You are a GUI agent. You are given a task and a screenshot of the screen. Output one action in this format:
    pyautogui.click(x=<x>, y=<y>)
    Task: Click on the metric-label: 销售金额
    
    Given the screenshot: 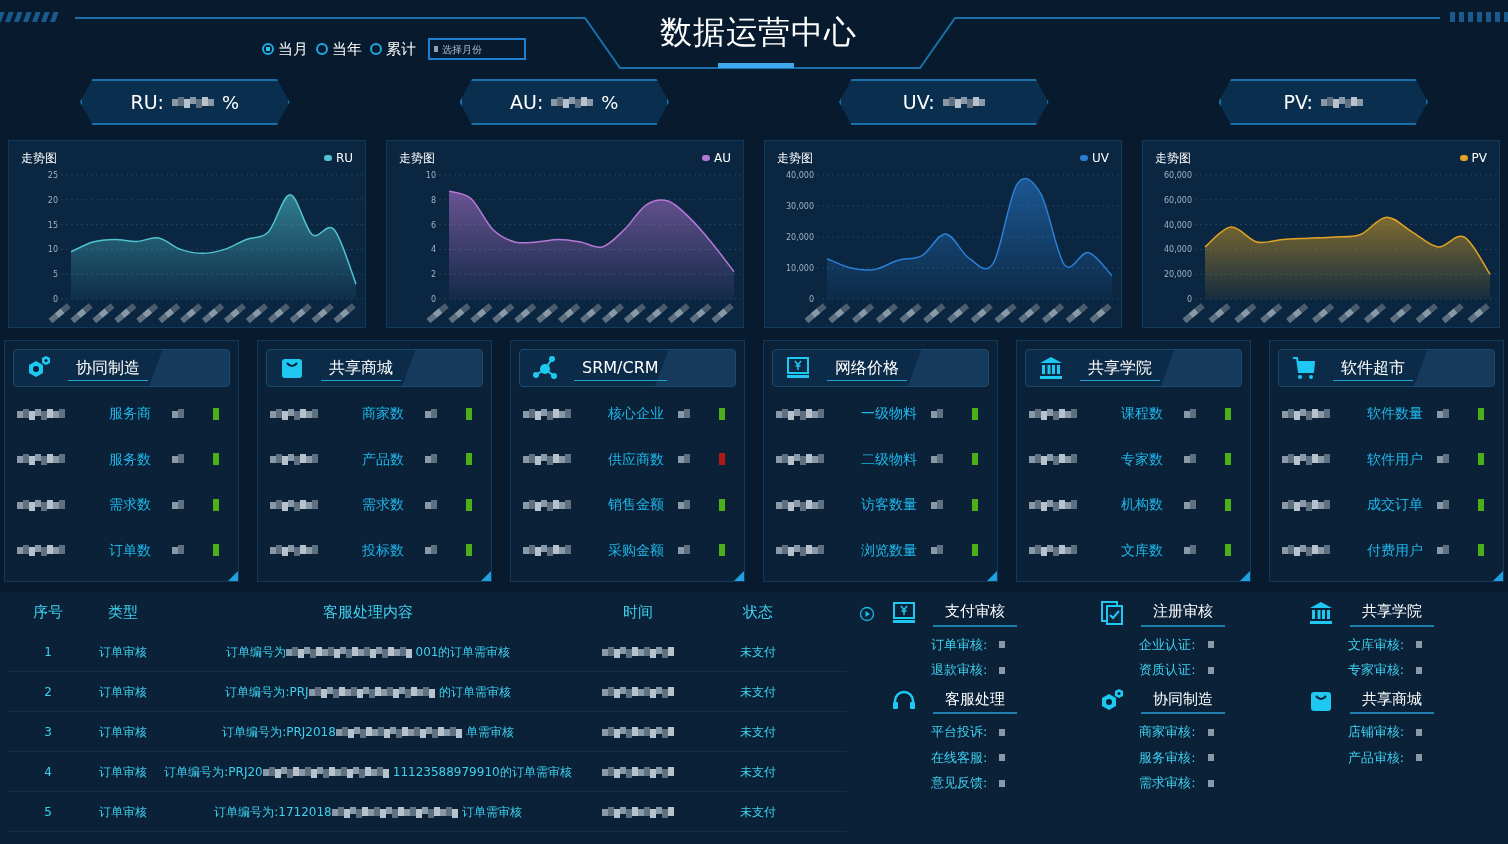 What is the action you would take?
    pyautogui.click(x=635, y=505)
    